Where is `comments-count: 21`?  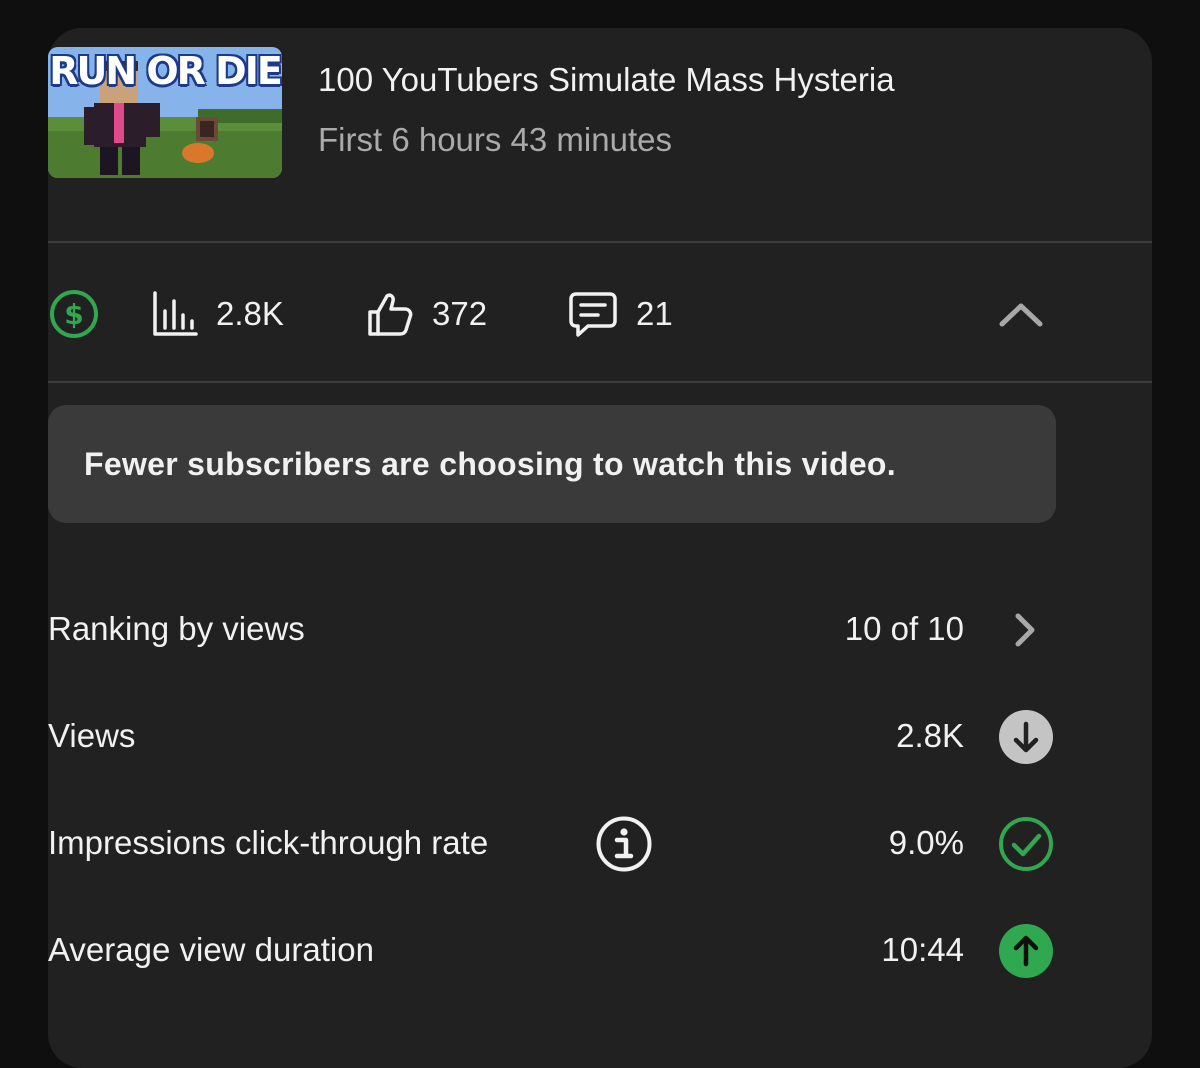 comments-count: 21 is located at coordinates (654, 313).